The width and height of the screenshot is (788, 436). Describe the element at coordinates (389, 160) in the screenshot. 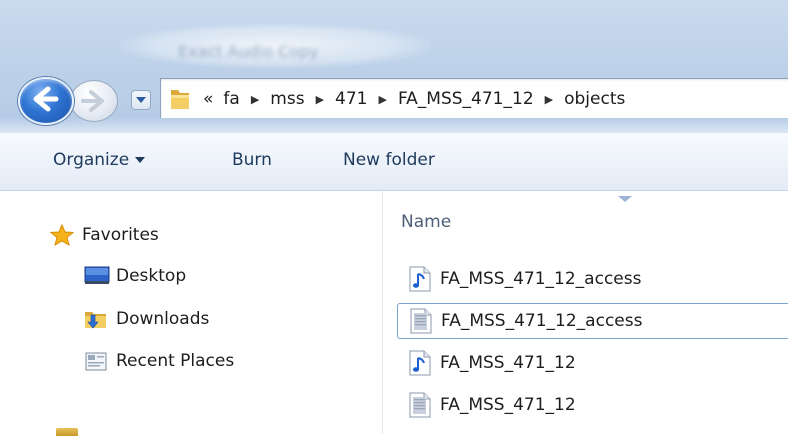

I see `new-folder-button: New folder` at that location.